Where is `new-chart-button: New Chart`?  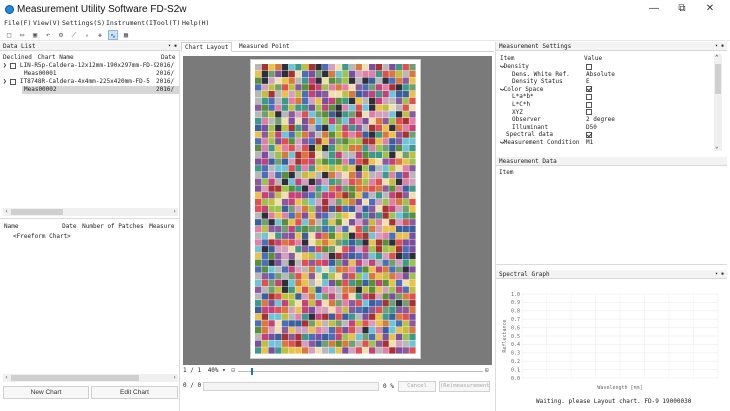 new-chart-button: New Chart is located at coordinates (46, 392).